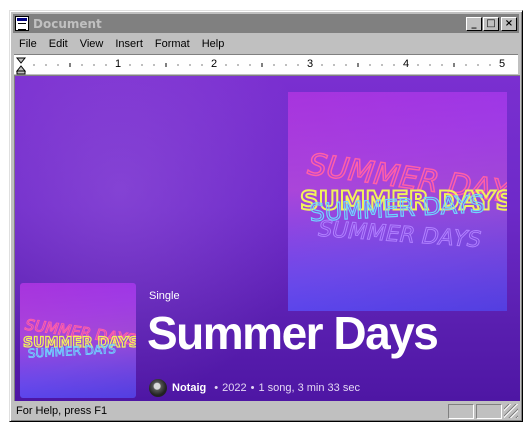 The width and height of the screenshot is (532, 430). What do you see at coordinates (213, 44) in the screenshot?
I see `menu-help: Help` at bounding box center [213, 44].